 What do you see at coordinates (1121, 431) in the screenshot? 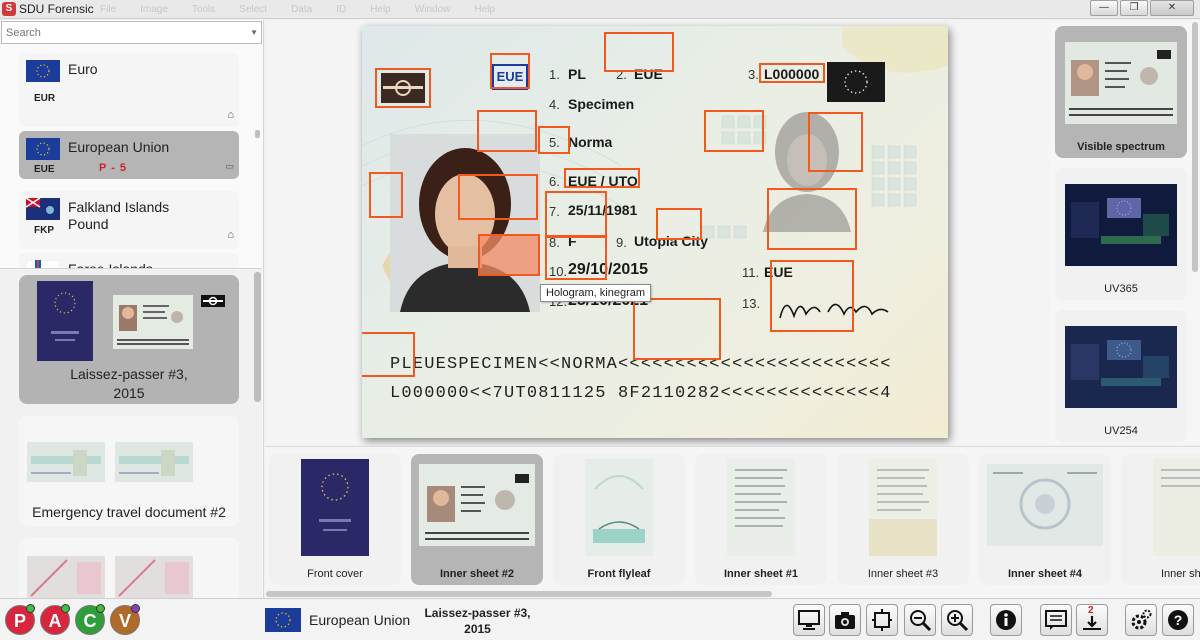
I see `spectrum-label: UV254` at bounding box center [1121, 431].